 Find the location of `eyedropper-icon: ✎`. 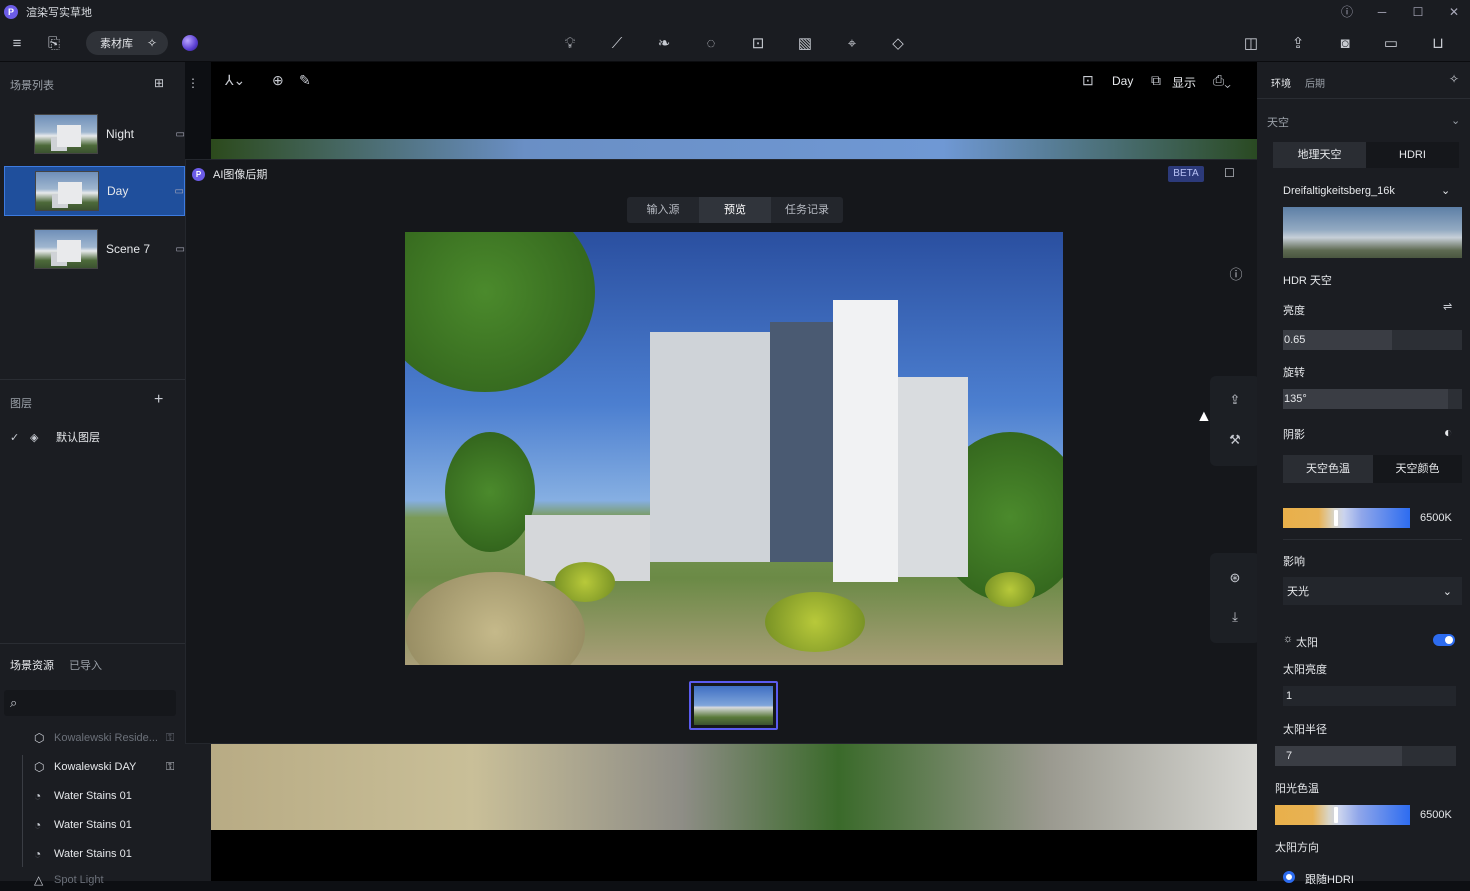

eyedropper-icon: ✎ is located at coordinates (305, 80).